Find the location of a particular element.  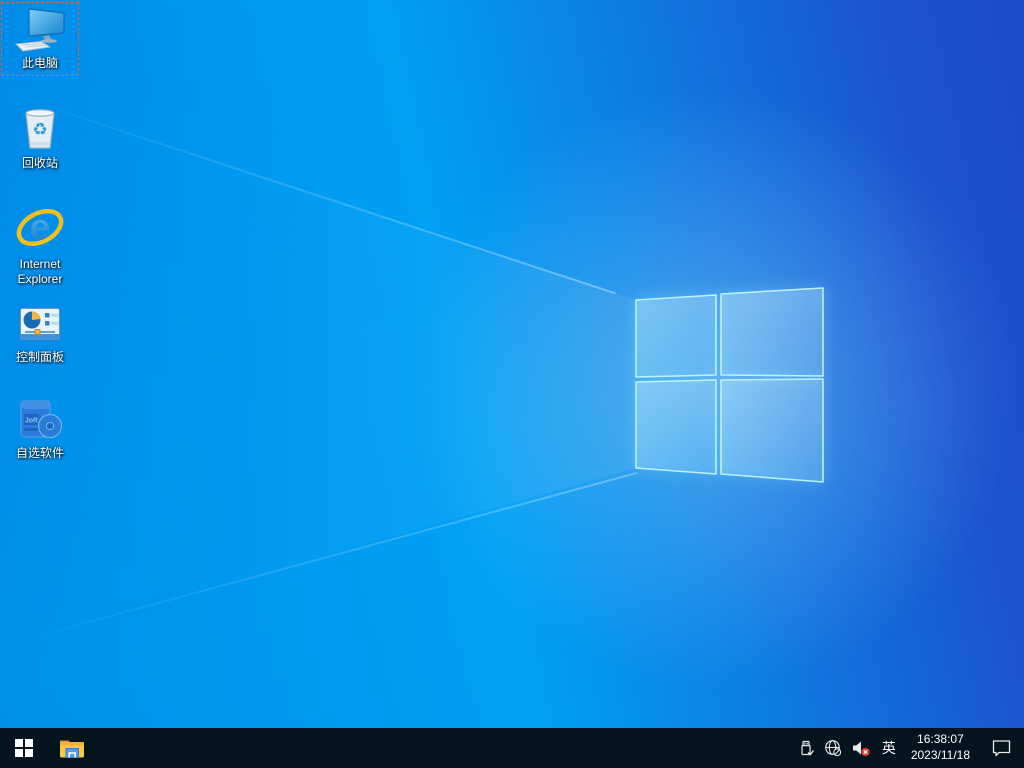

recycle-bin-icon: ♻ is located at coordinates (40, 129).